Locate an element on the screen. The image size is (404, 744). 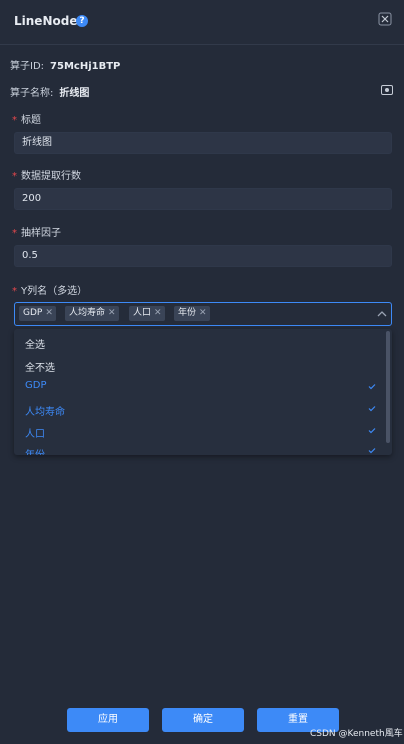
operator-name-row: 算子名称: 折线图 is located at coordinates (49, 91).